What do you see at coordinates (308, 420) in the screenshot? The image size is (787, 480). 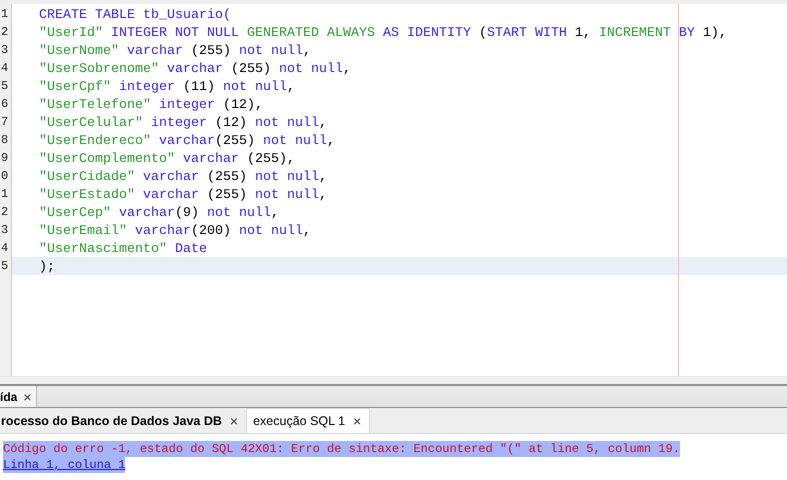 I see `output-tab: execução SQL 1 ×` at bounding box center [308, 420].